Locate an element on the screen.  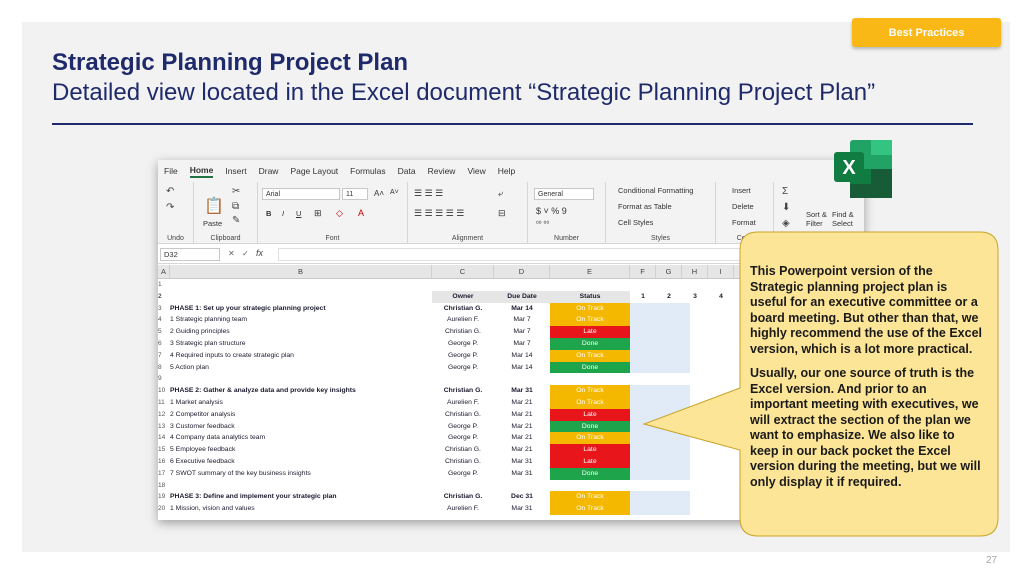
row-number: 16 is located at coordinates (162, 461).